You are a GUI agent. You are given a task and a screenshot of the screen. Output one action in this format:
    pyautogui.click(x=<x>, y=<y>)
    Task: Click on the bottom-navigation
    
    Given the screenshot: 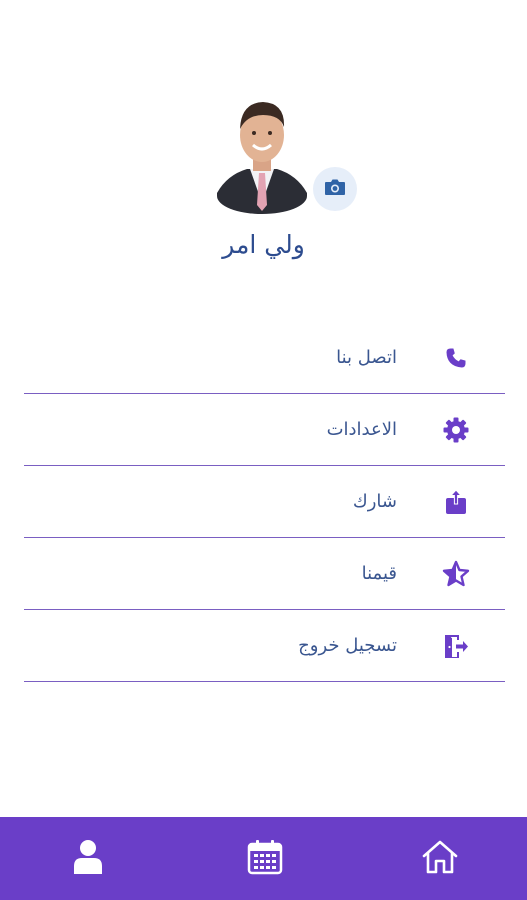 What is the action you would take?
    pyautogui.click(x=263, y=858)
    